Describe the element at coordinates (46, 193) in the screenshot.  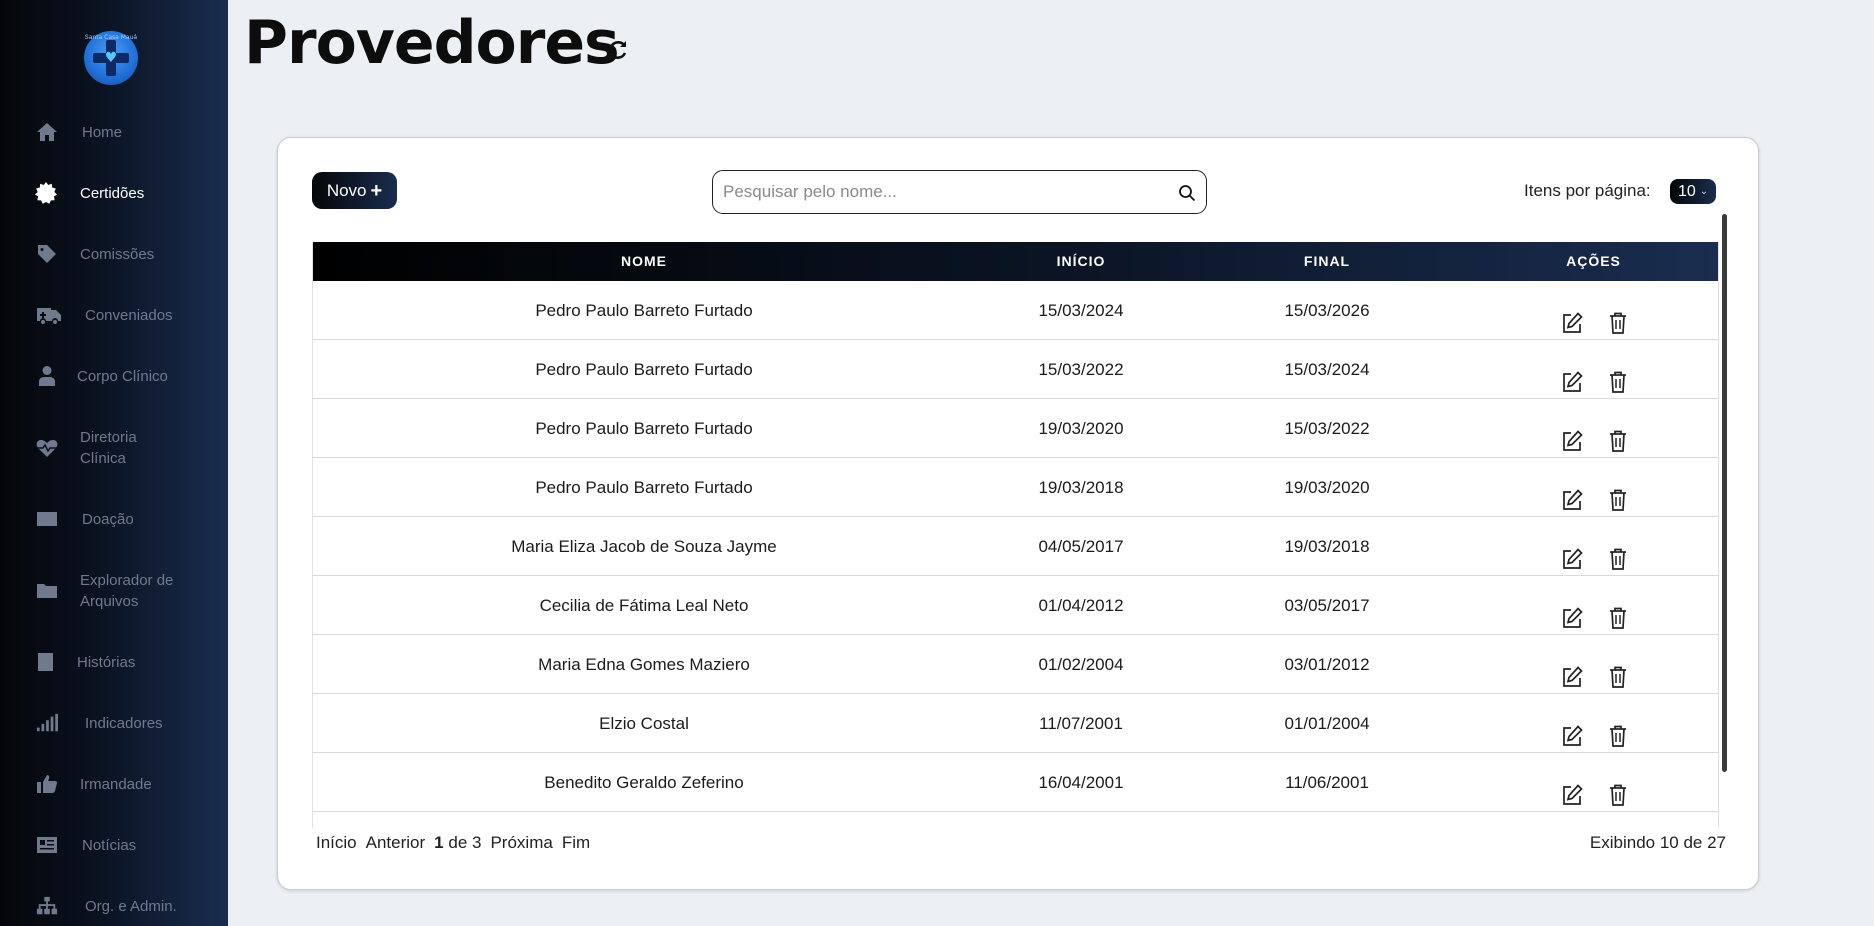
I see `badge-icon` at that location.